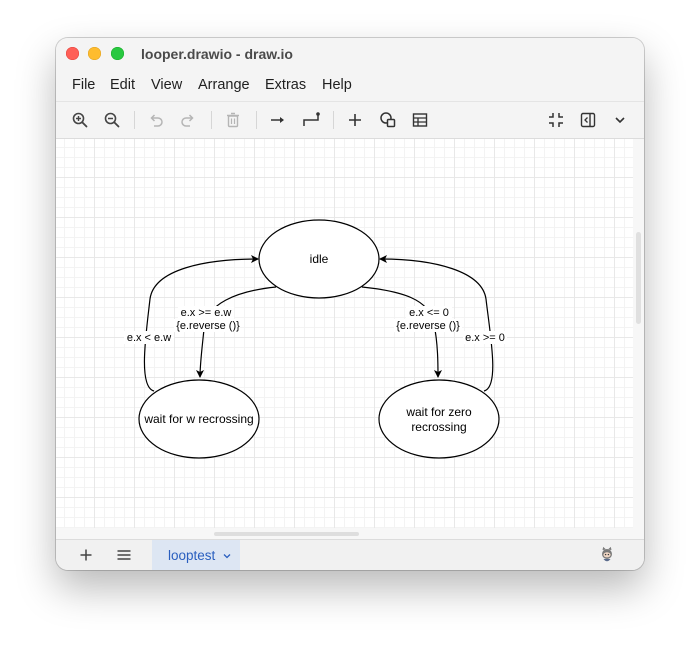 The width and height of the screenshot is (700, 645). What do you see at coordinates (337, 85) in the screenshot?
I see `menu-help: Help` at bounding box center [337, 85].